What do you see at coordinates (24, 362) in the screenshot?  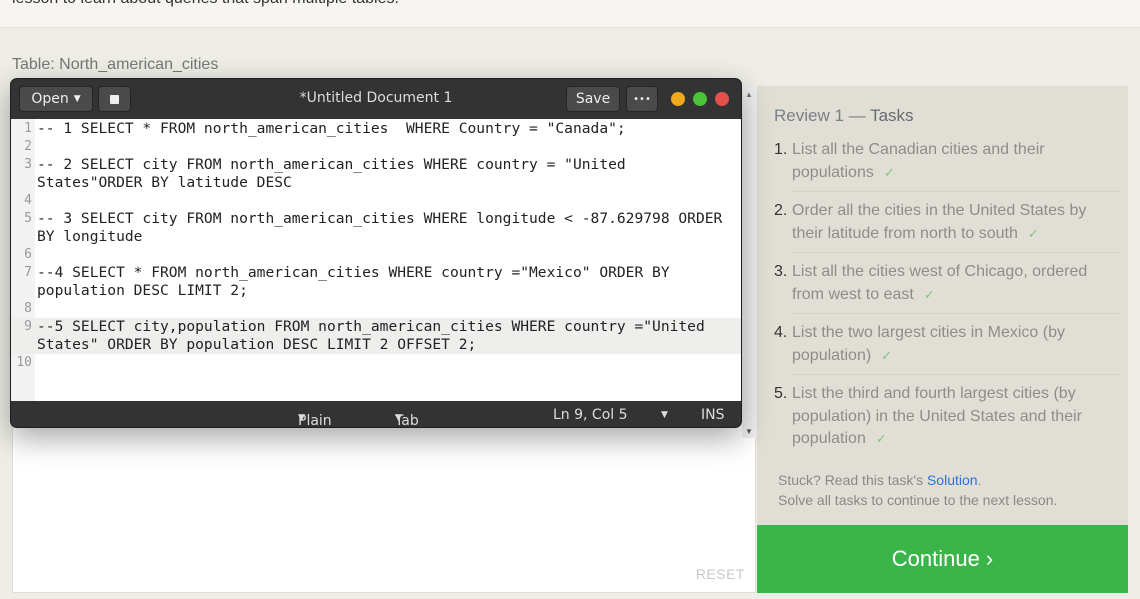 I see `line-number: 10` at bounding box center [24, 362].